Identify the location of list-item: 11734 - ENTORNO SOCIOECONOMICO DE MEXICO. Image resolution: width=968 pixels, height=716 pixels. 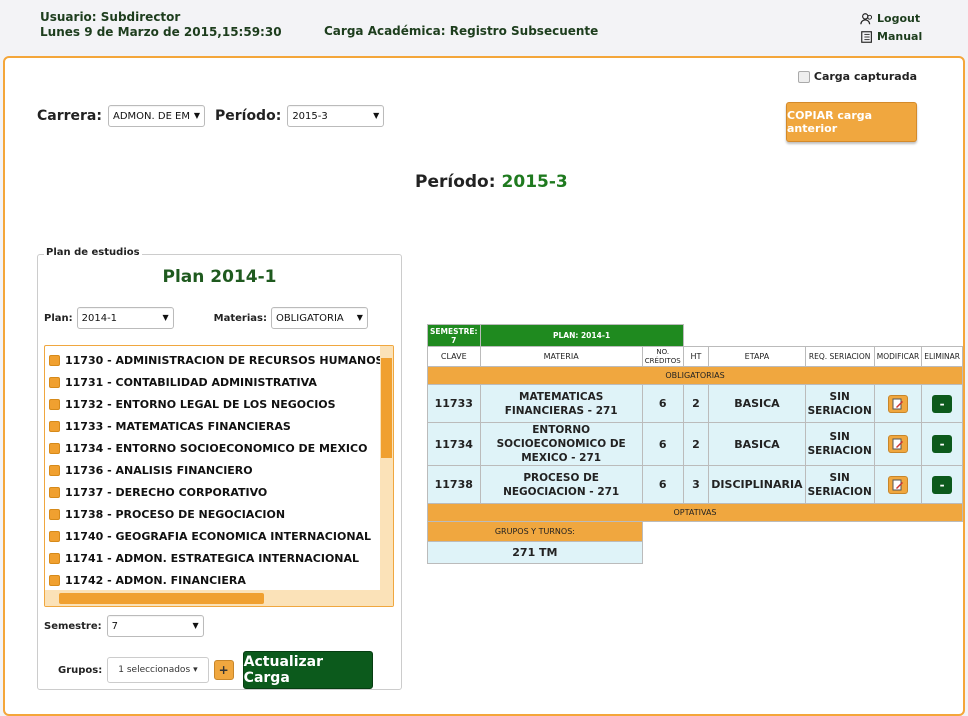
(220, 448).